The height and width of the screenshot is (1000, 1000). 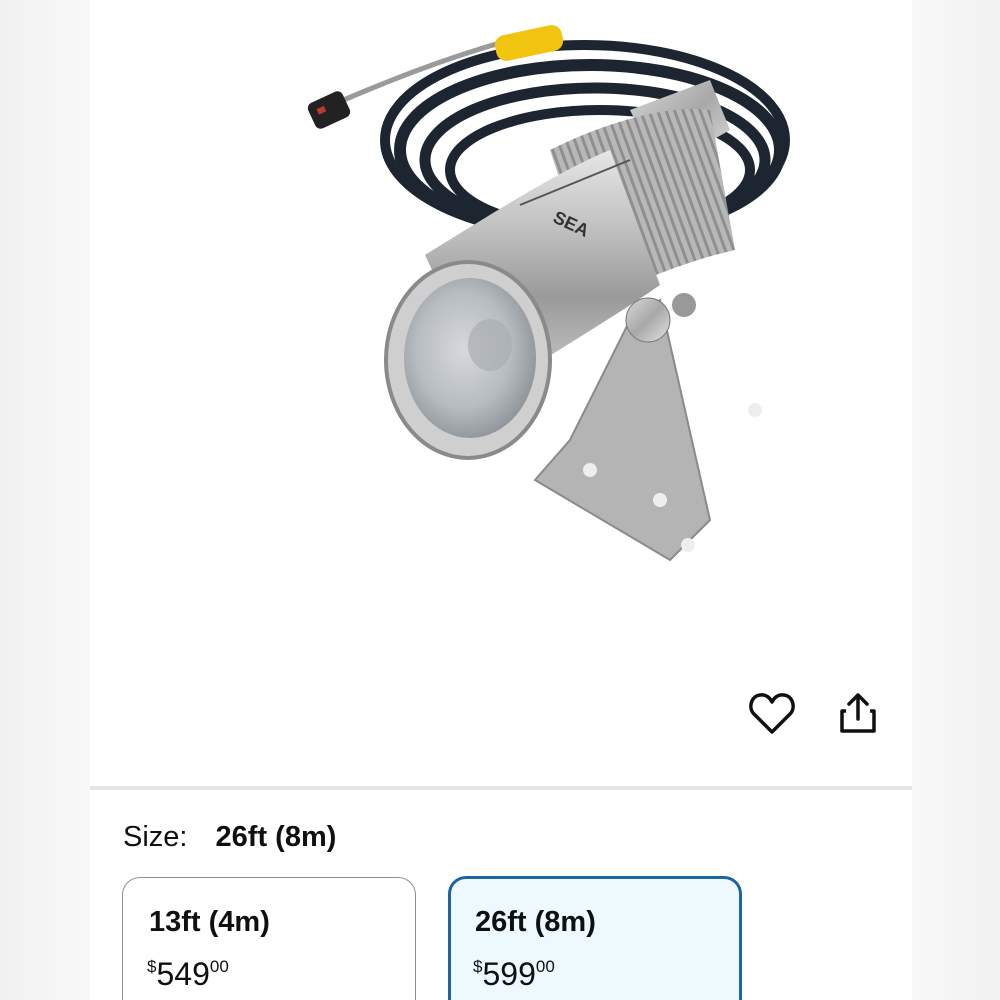 I want to click on section-divider, so click(x=501, y=788).